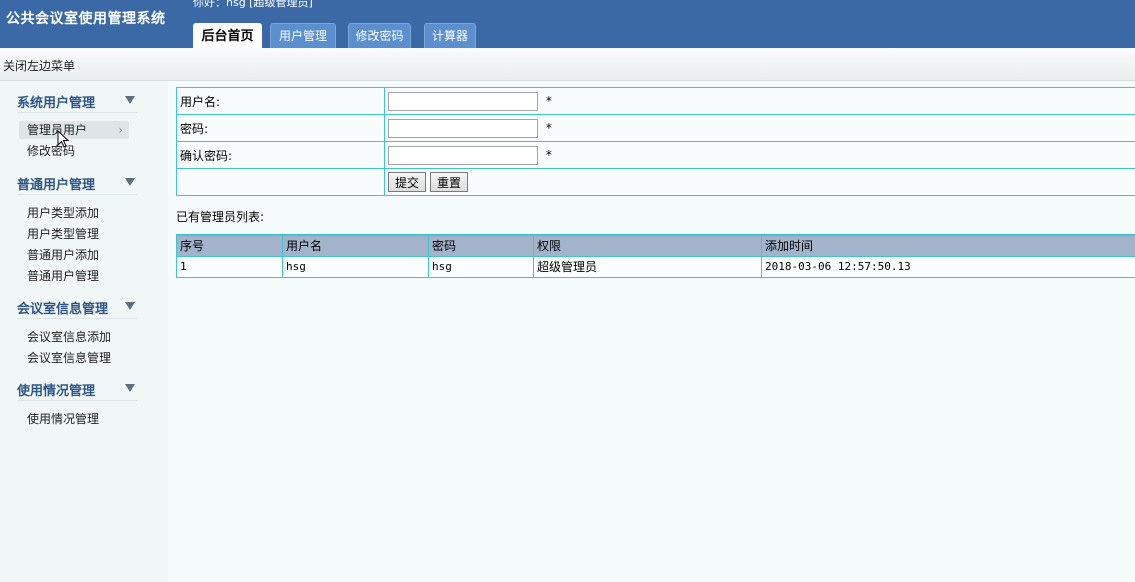 This screenshot has height=582, width=1135. Describe the element at coordinates (229, 245) in the screenshot. I see `col-header-index: 序号` at that location.